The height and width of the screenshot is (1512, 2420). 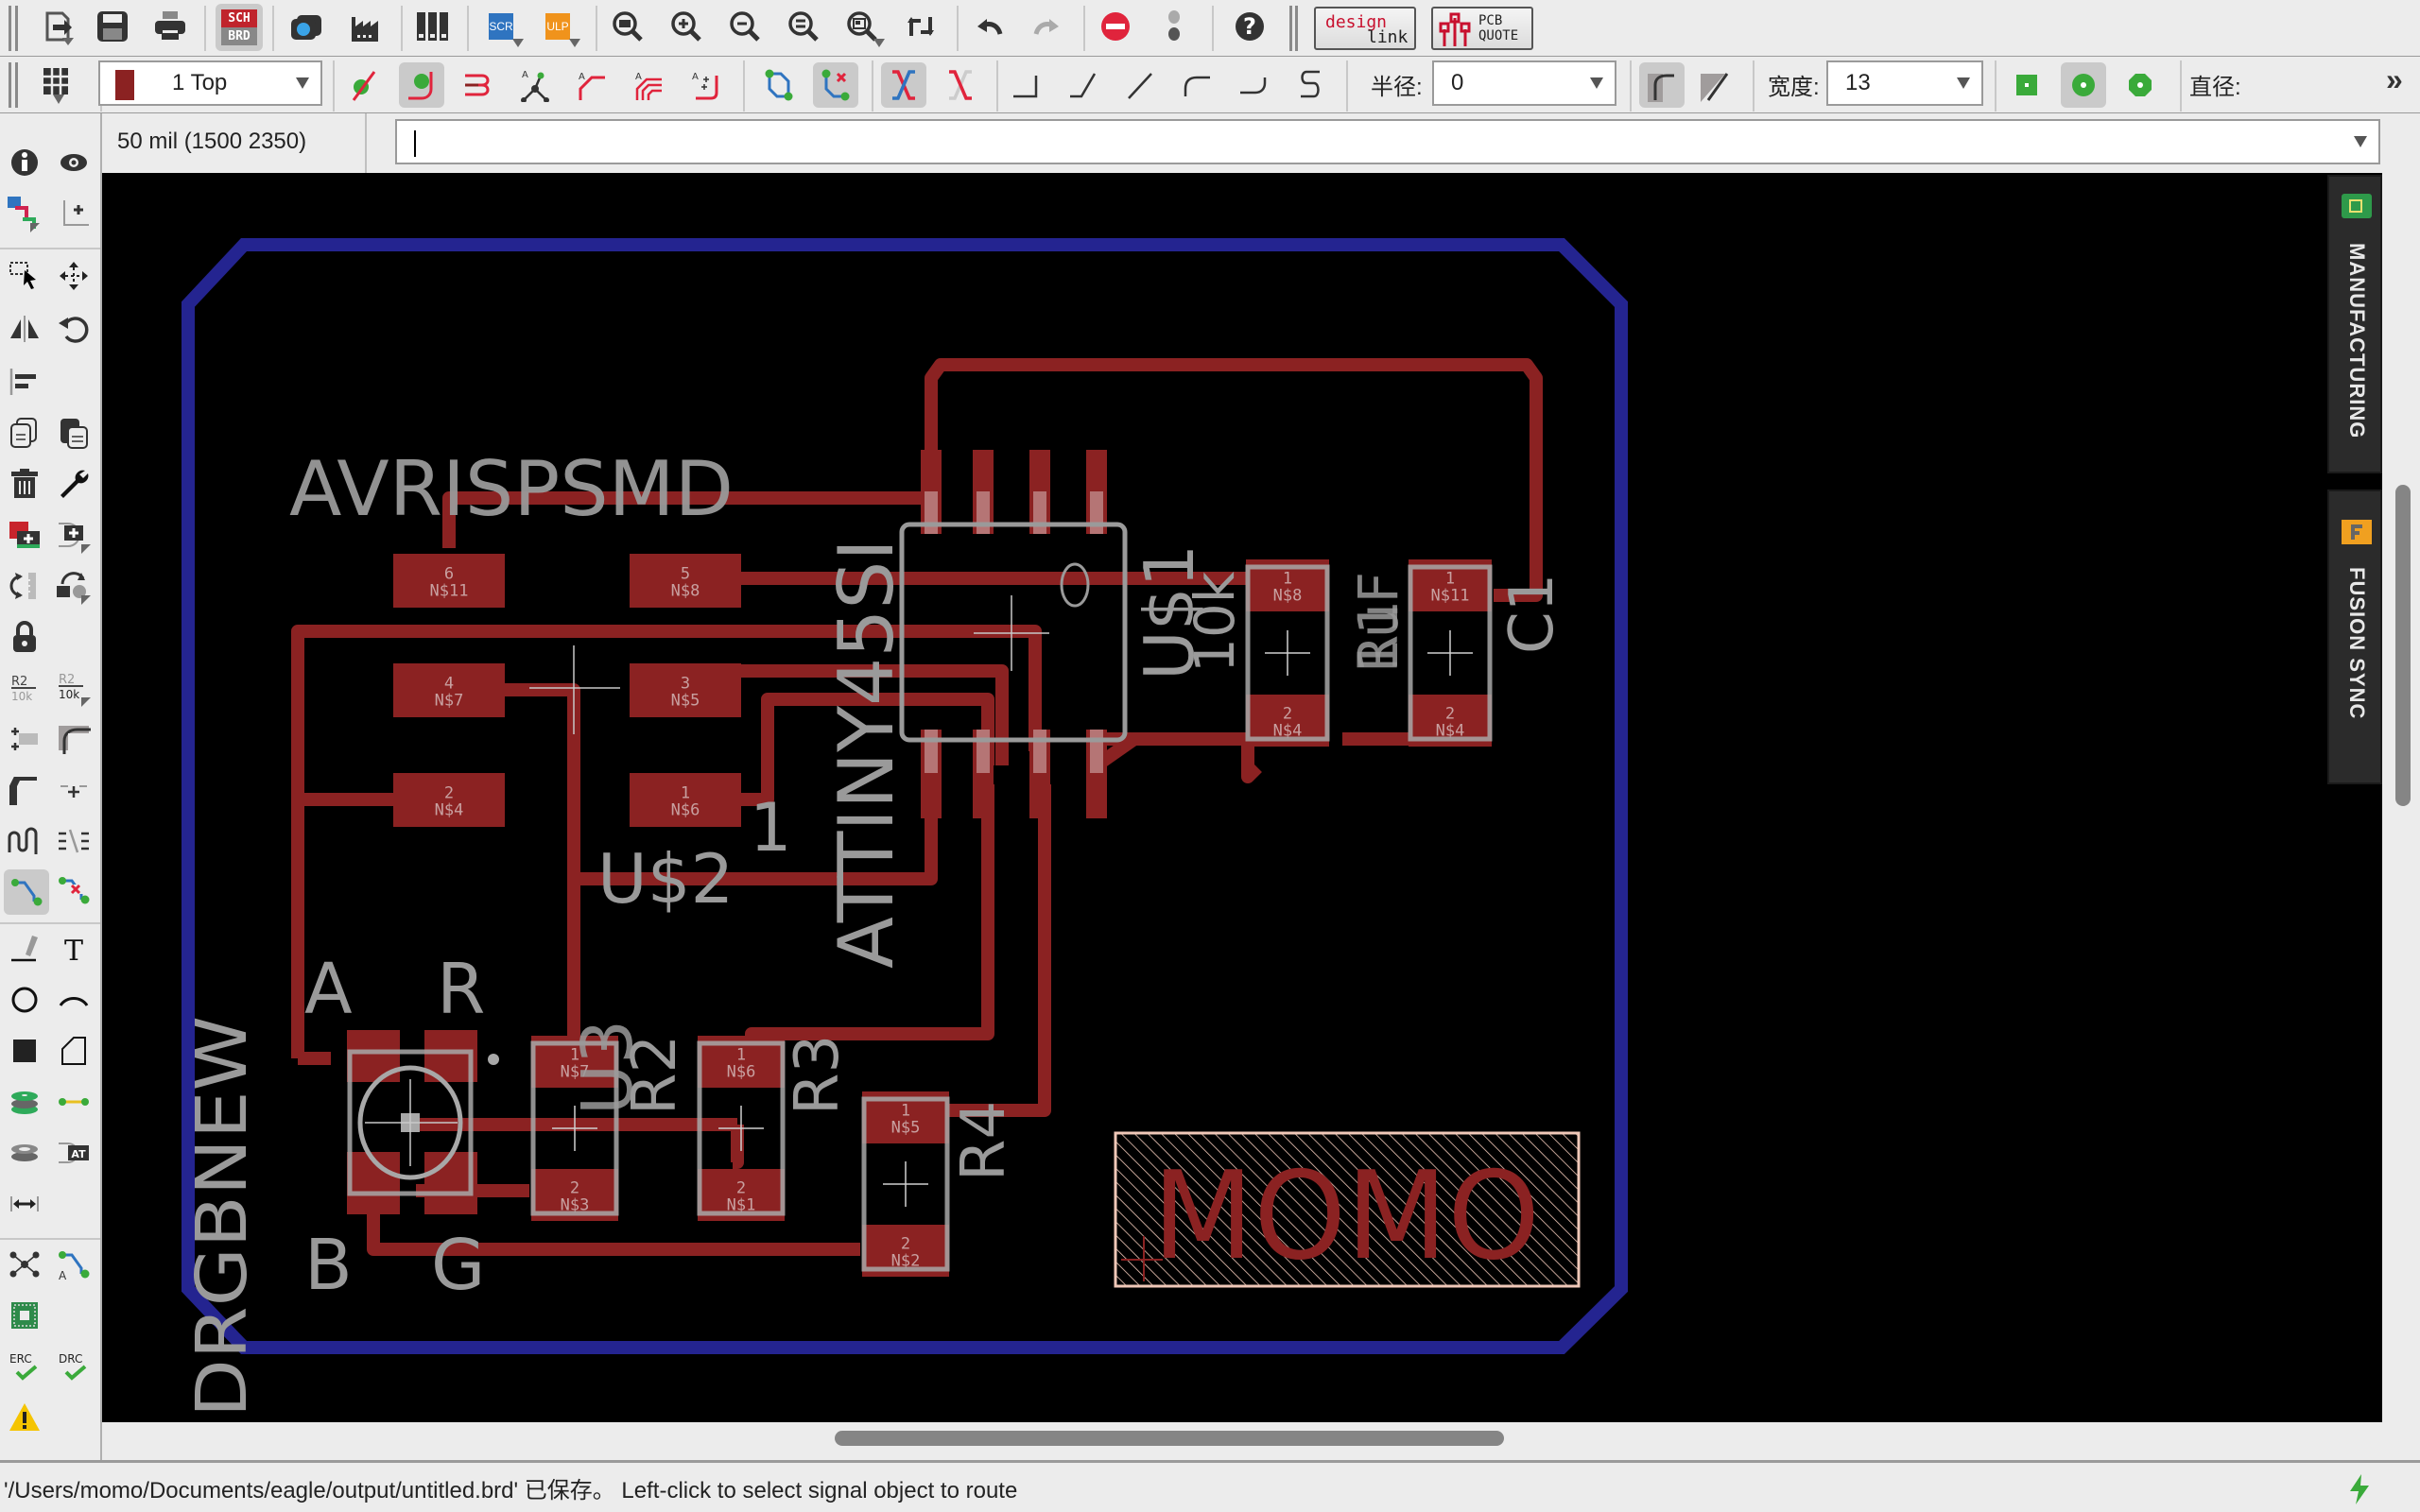 I want to click on drc-button: DRC, so click(x=74, y=1366).